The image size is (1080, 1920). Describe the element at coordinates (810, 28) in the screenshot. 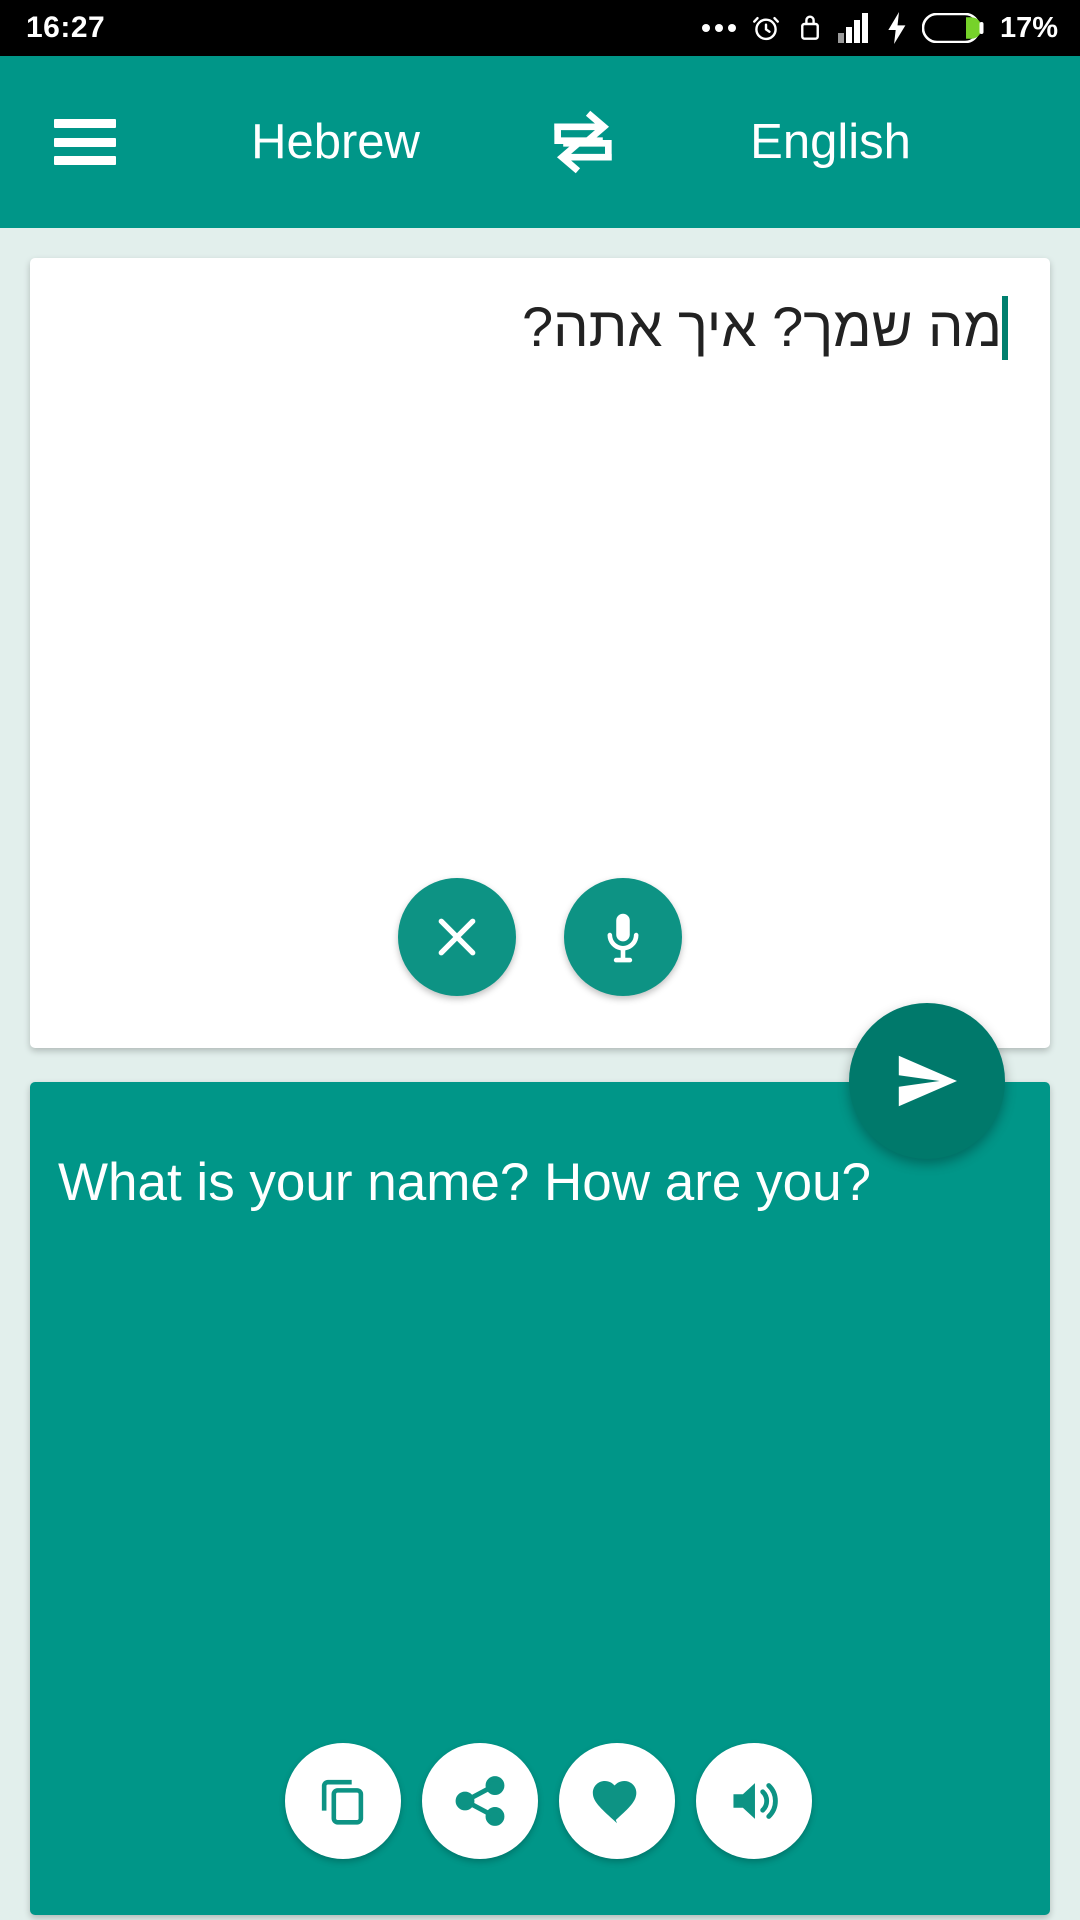

I see `usb-lock-icon` at that location.